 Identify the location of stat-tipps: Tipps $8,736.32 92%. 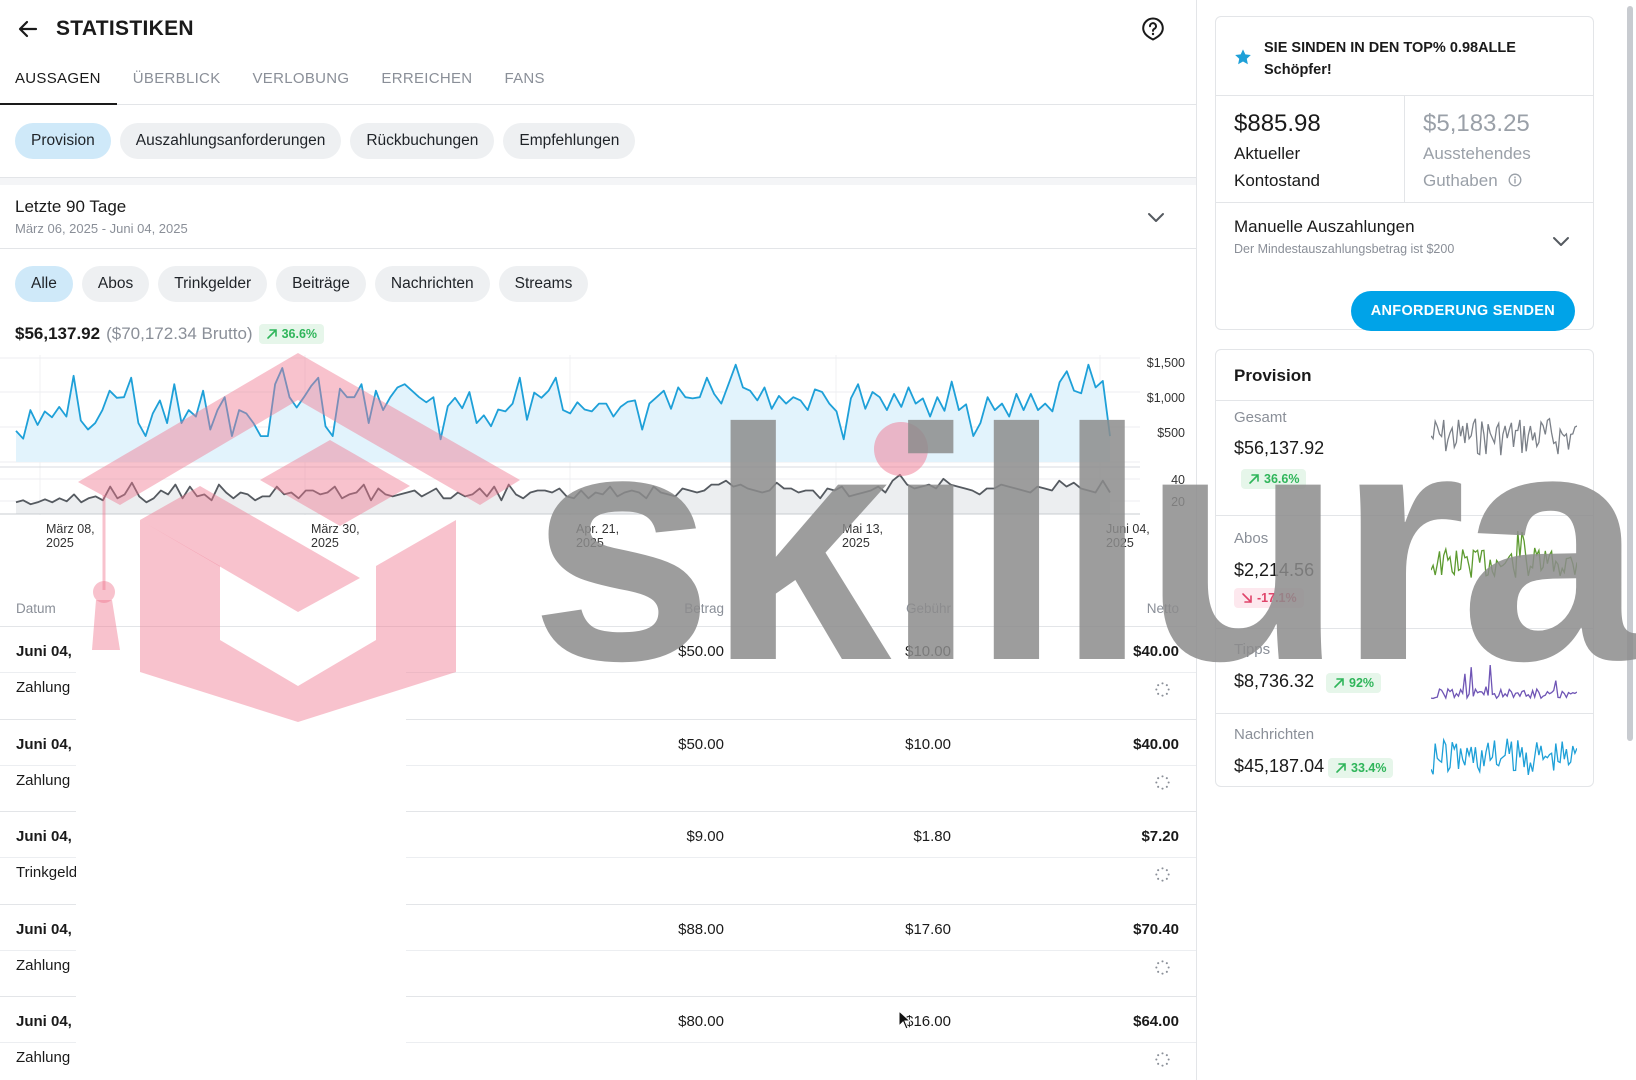
(1404, 670).